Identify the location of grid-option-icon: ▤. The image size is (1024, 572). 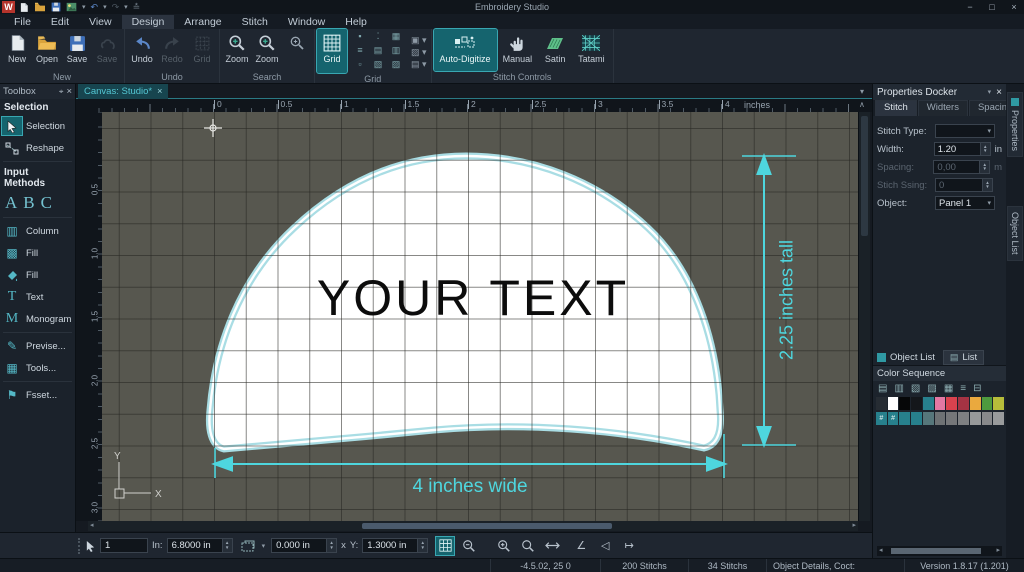
(378, 52).